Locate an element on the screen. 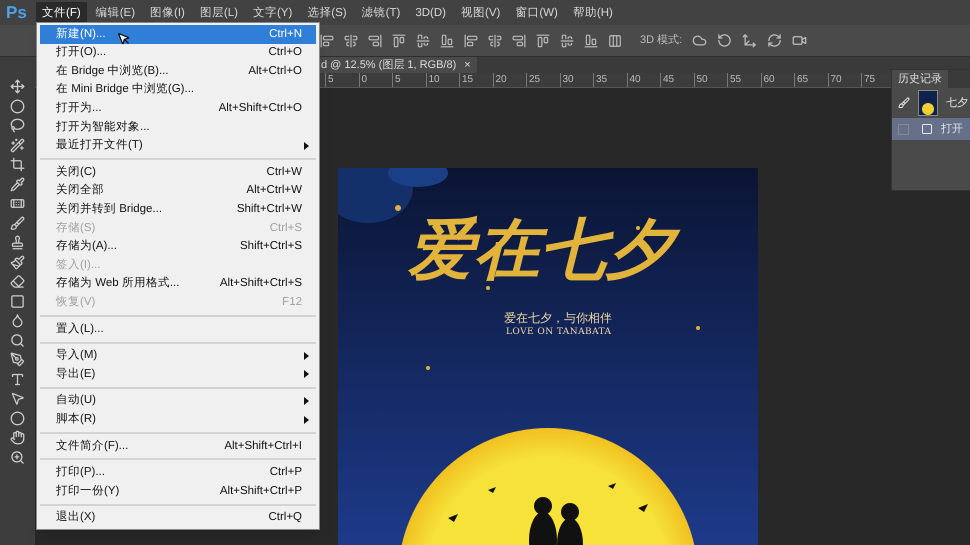  ruler-label: 50 is located at coordinates (710, 80).